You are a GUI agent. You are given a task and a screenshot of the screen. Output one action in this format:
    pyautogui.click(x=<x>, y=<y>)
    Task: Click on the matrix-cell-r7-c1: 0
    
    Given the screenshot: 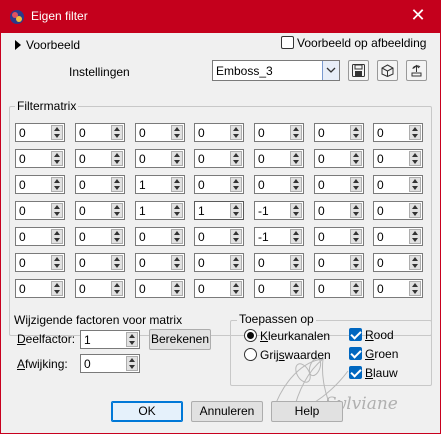 What is the action you would take?
    pyautogui.click(x=40, y=288)
    